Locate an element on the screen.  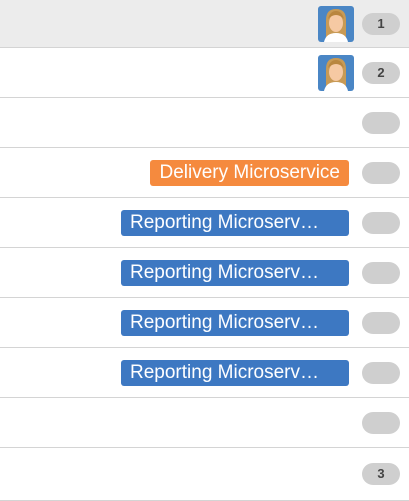
list-row: 3 is located at coordinates (204, 474).